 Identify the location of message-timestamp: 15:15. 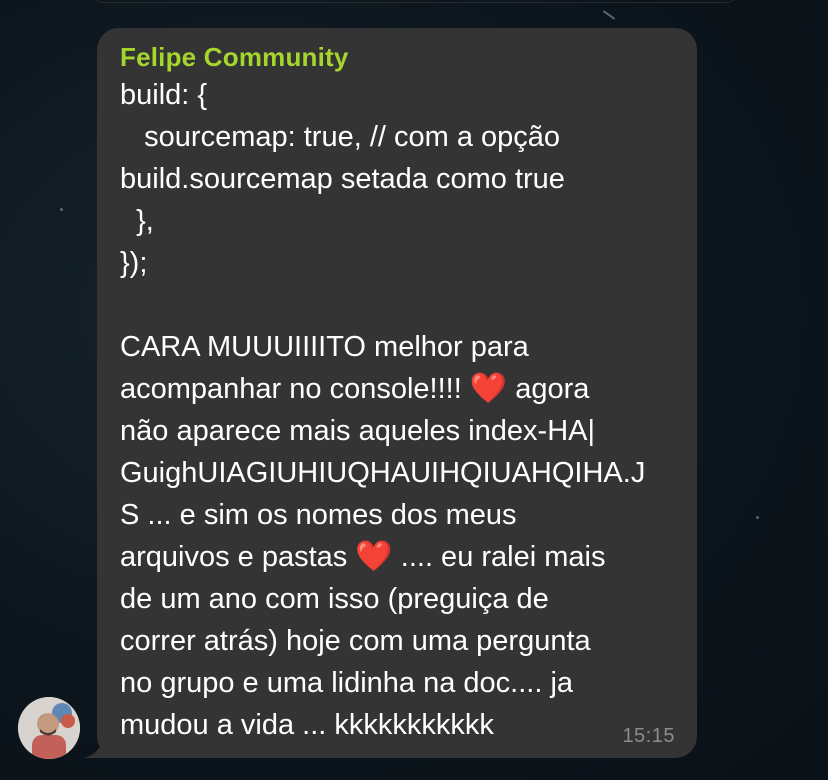
(648, 736).